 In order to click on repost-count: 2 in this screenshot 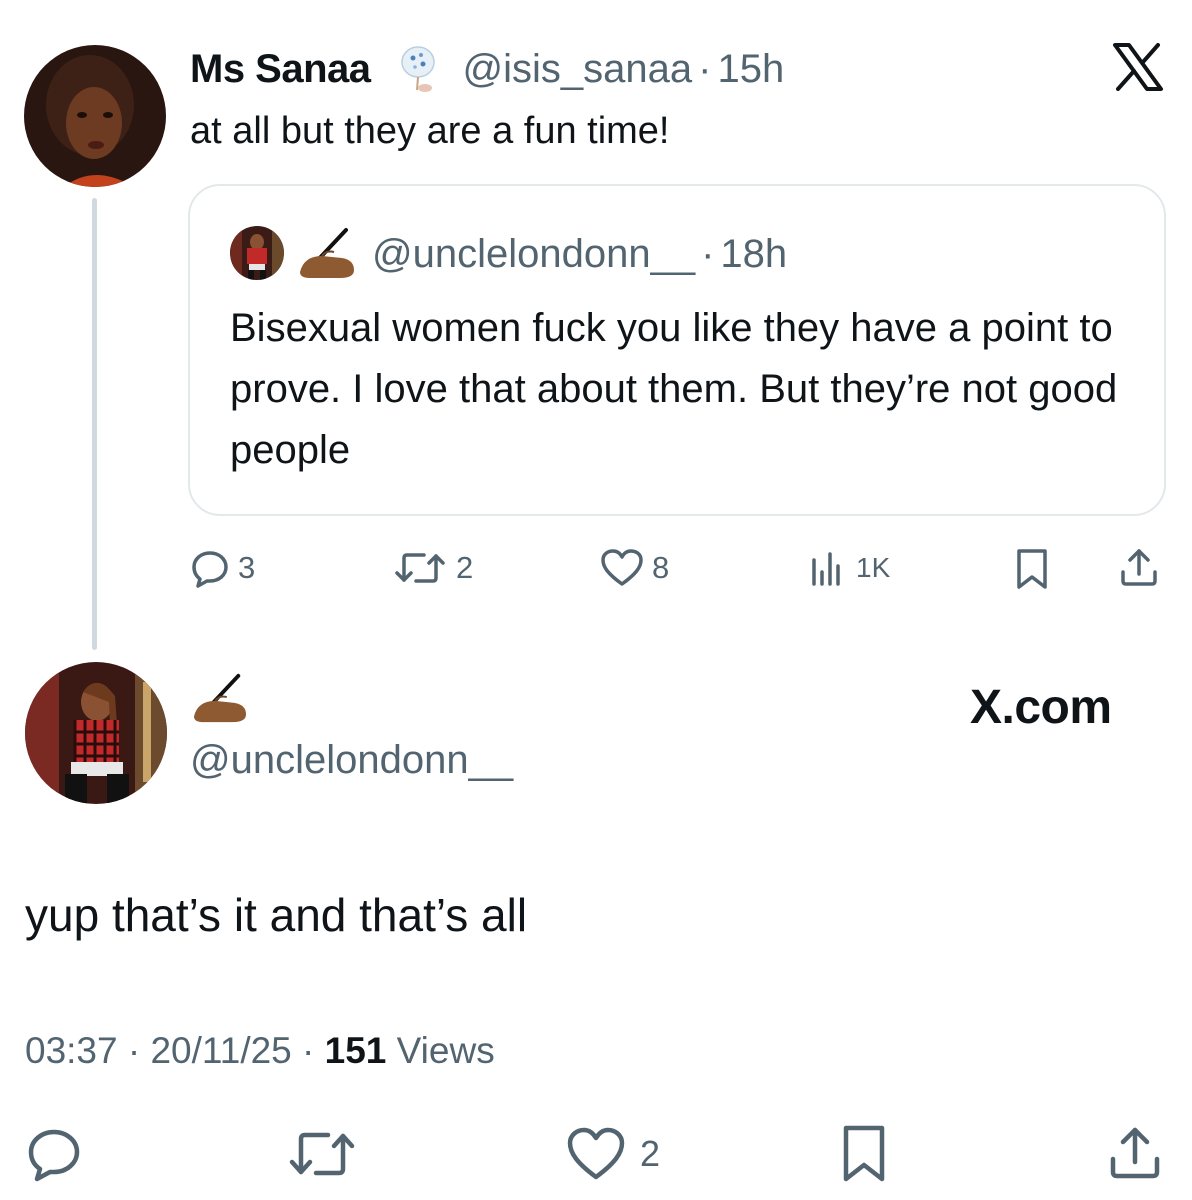, I will do `click(465, 567)`.